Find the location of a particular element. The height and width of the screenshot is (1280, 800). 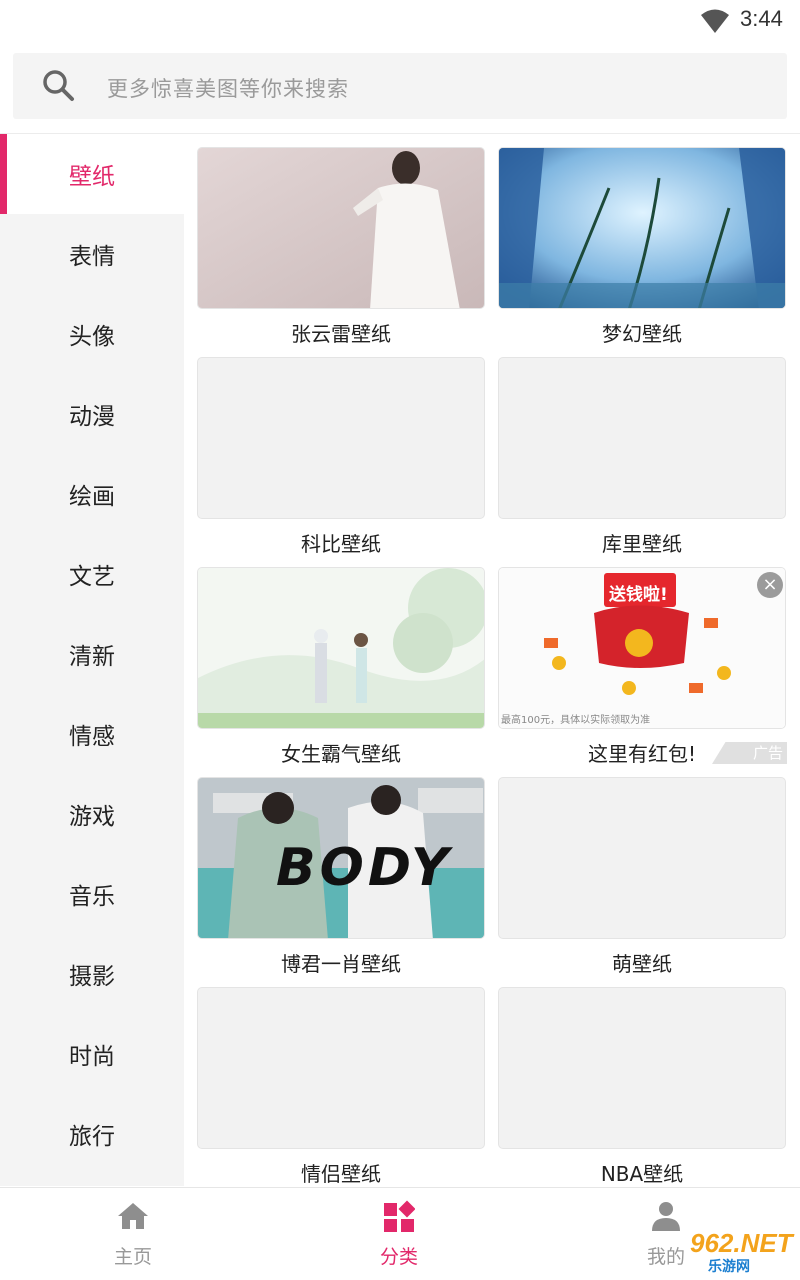

sidebar-item-emotion: 情感 is located at coordinates (92, 734).